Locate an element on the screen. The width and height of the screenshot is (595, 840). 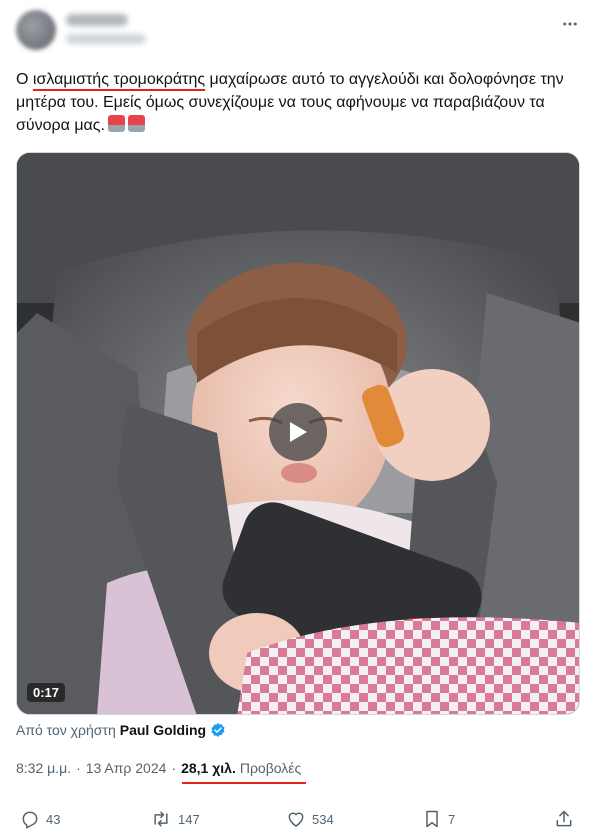
like-count: 534 is located at coordinates (323, 819).